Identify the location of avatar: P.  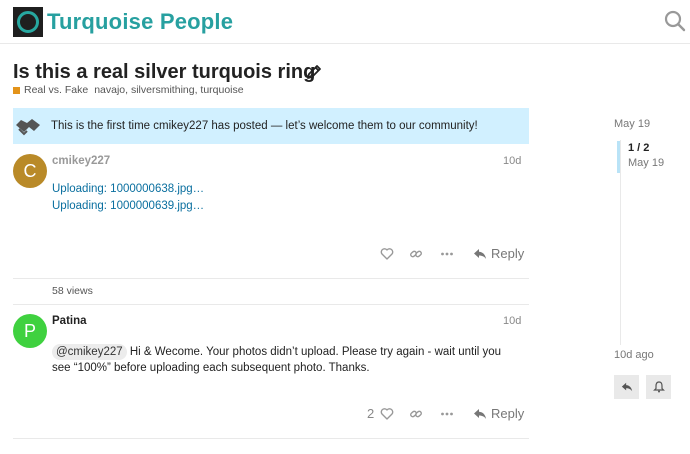
(30, 331).